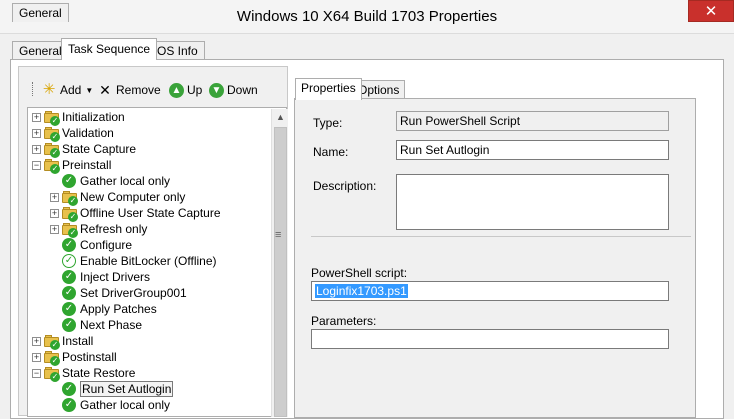 This screenshot has height=419, width=734. What do you see at coordinates (185, 90) in the screenshot?
I see `up-button: ▲ Up` at bounding box center [185, 90].